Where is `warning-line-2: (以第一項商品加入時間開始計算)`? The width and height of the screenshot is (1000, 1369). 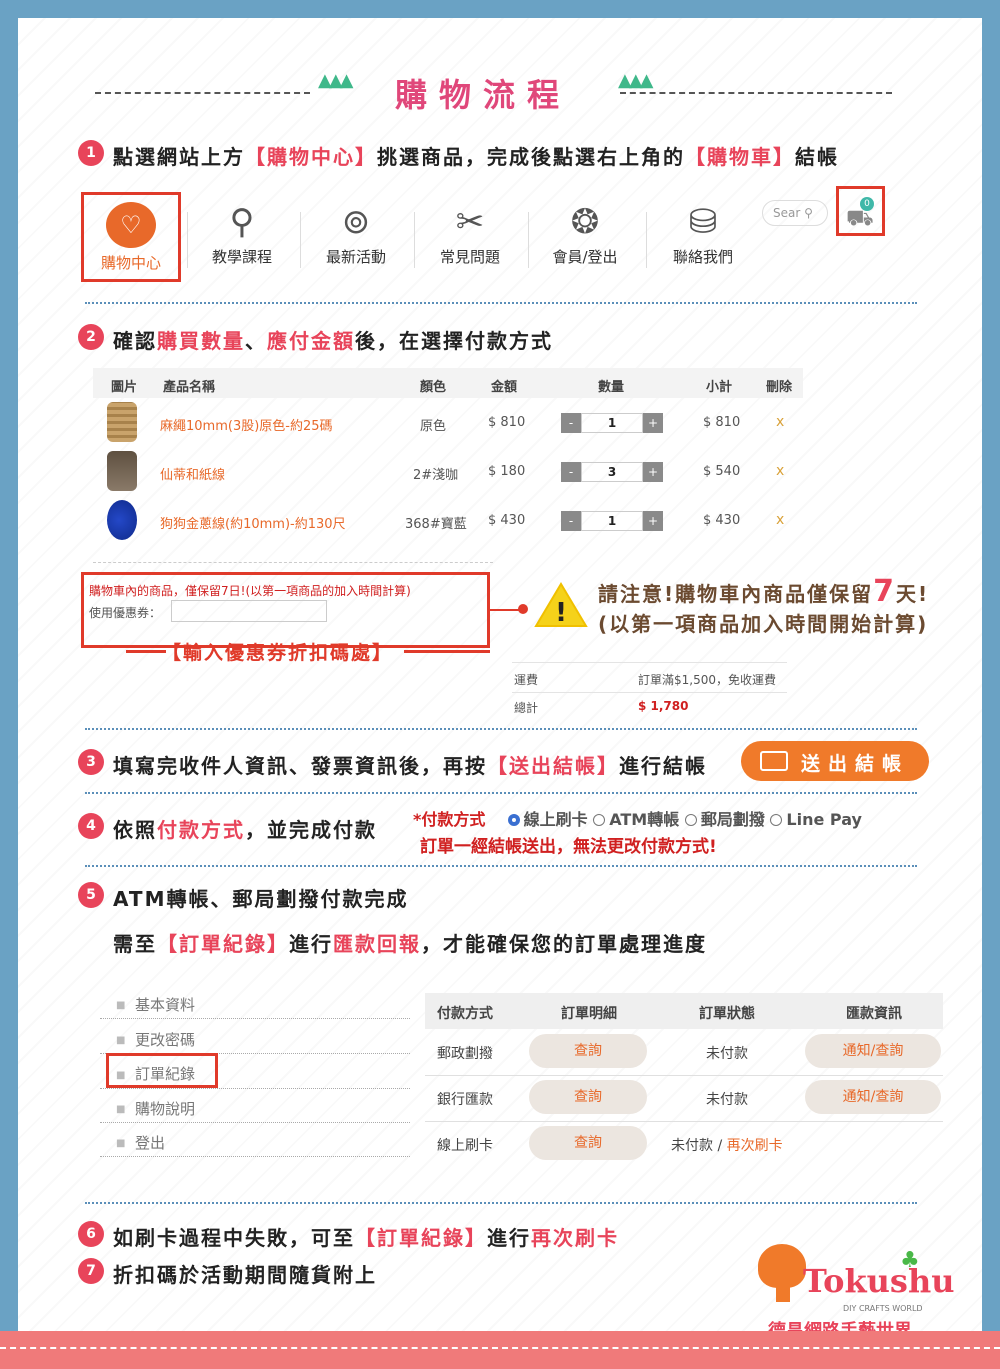
warning-line-2: (以第一項商品加入時間開始計算) is located at coordinates (763, 624).